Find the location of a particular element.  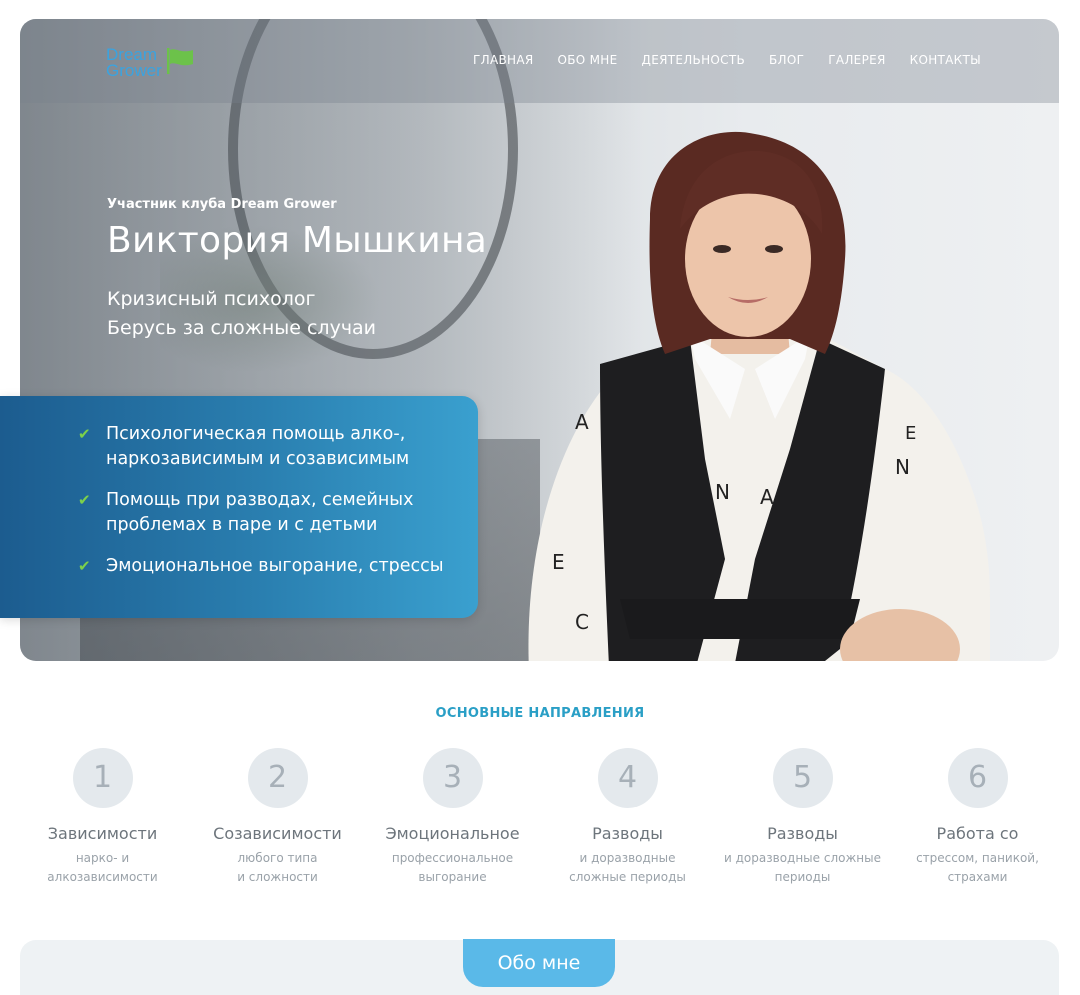

service-text: Помощь при разводах, семейных is located at coordinates (260, 500).